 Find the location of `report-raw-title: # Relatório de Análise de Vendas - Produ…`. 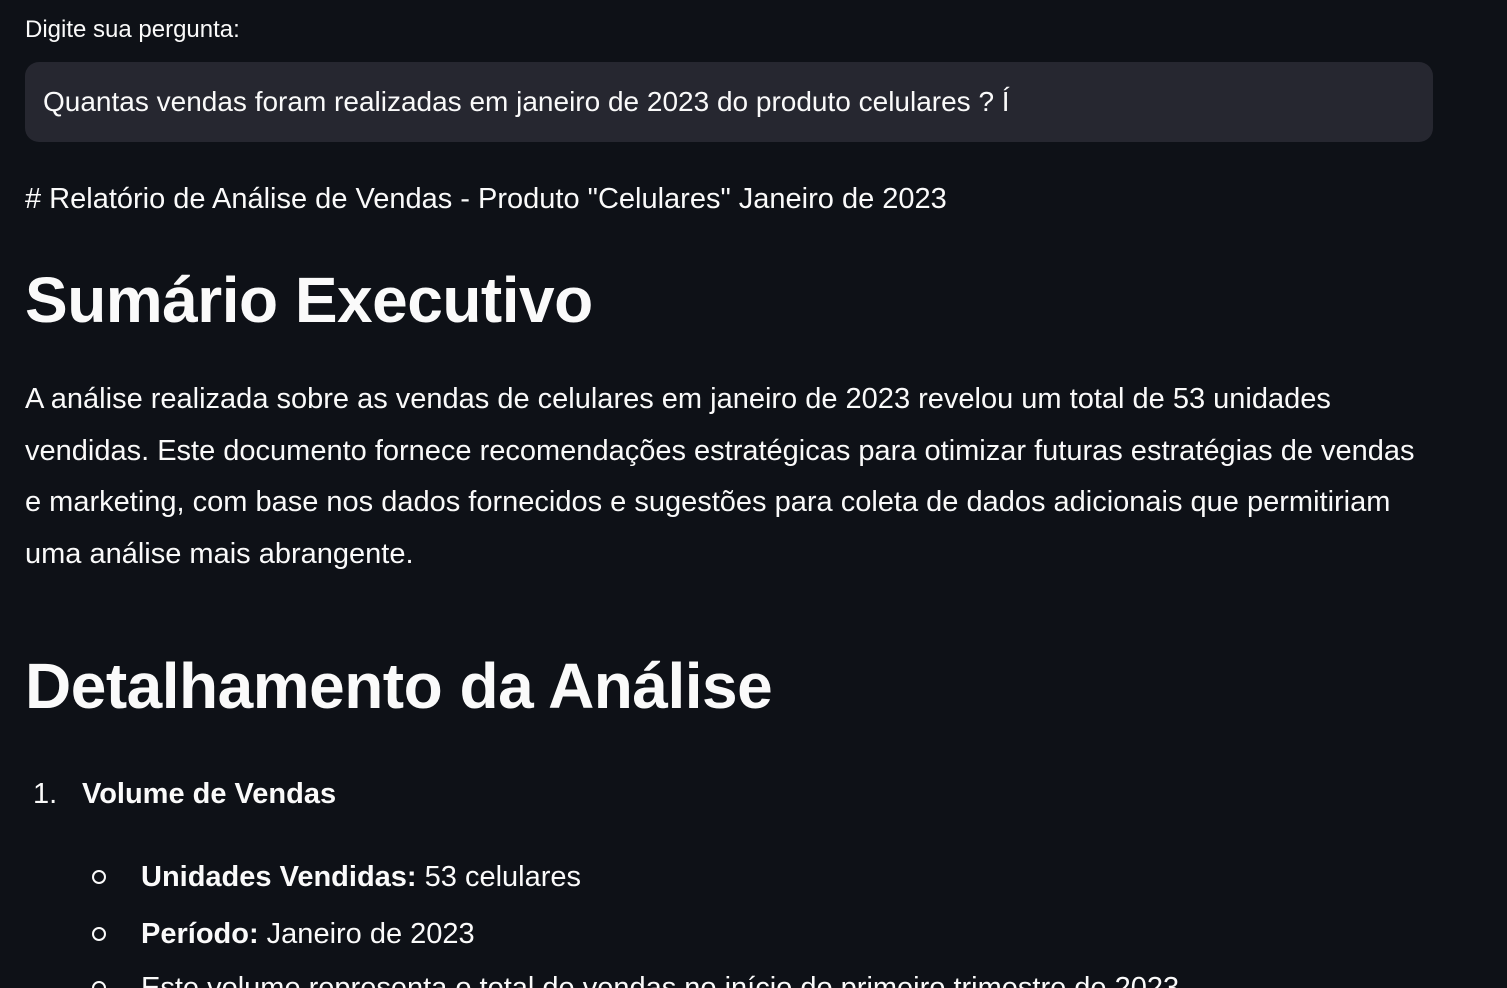

report-raw-title: # Relatório de Análise de Vendas - Produ… is located at coordinates (486, 199).